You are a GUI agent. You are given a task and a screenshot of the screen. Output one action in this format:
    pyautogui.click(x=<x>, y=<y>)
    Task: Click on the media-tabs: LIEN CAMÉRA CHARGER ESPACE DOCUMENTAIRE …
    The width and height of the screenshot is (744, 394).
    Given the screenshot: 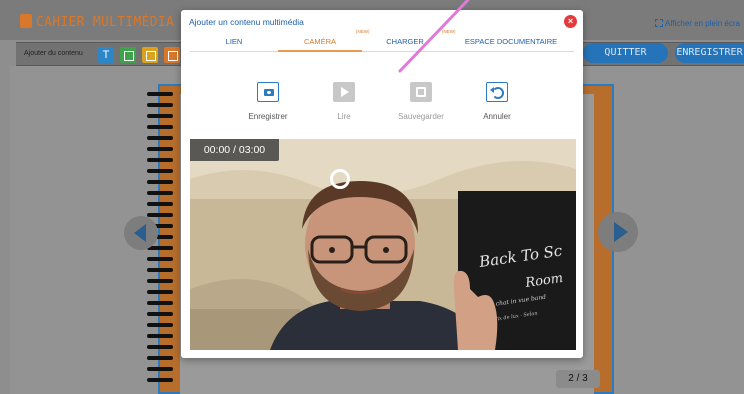 What is the action you would take?
    pyautogui.click(x=382, y=40)
    